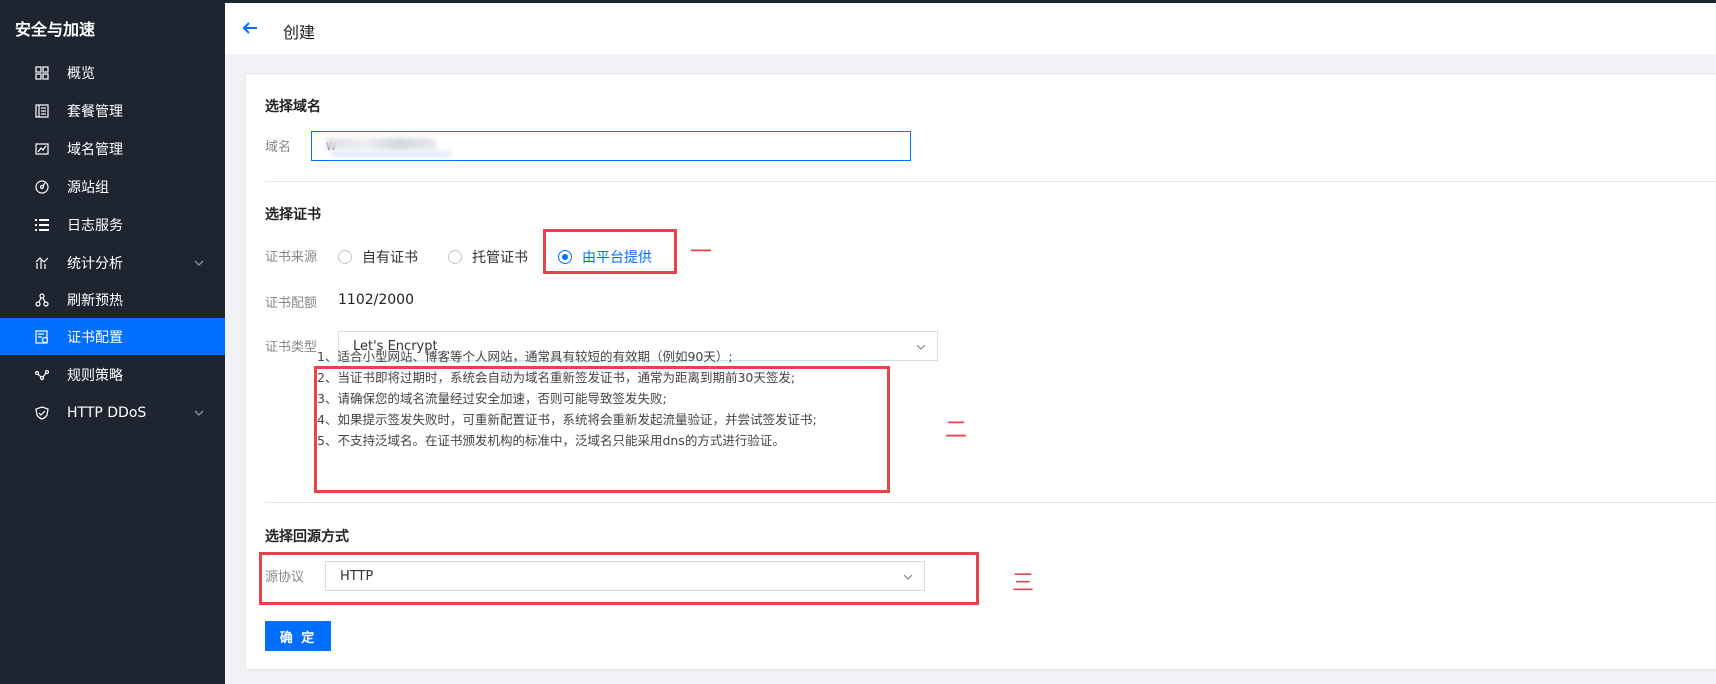  What do you see at coordinates (42, 413) in the screenshot?
I see `shield-icon` at bounding box center [42, 413].